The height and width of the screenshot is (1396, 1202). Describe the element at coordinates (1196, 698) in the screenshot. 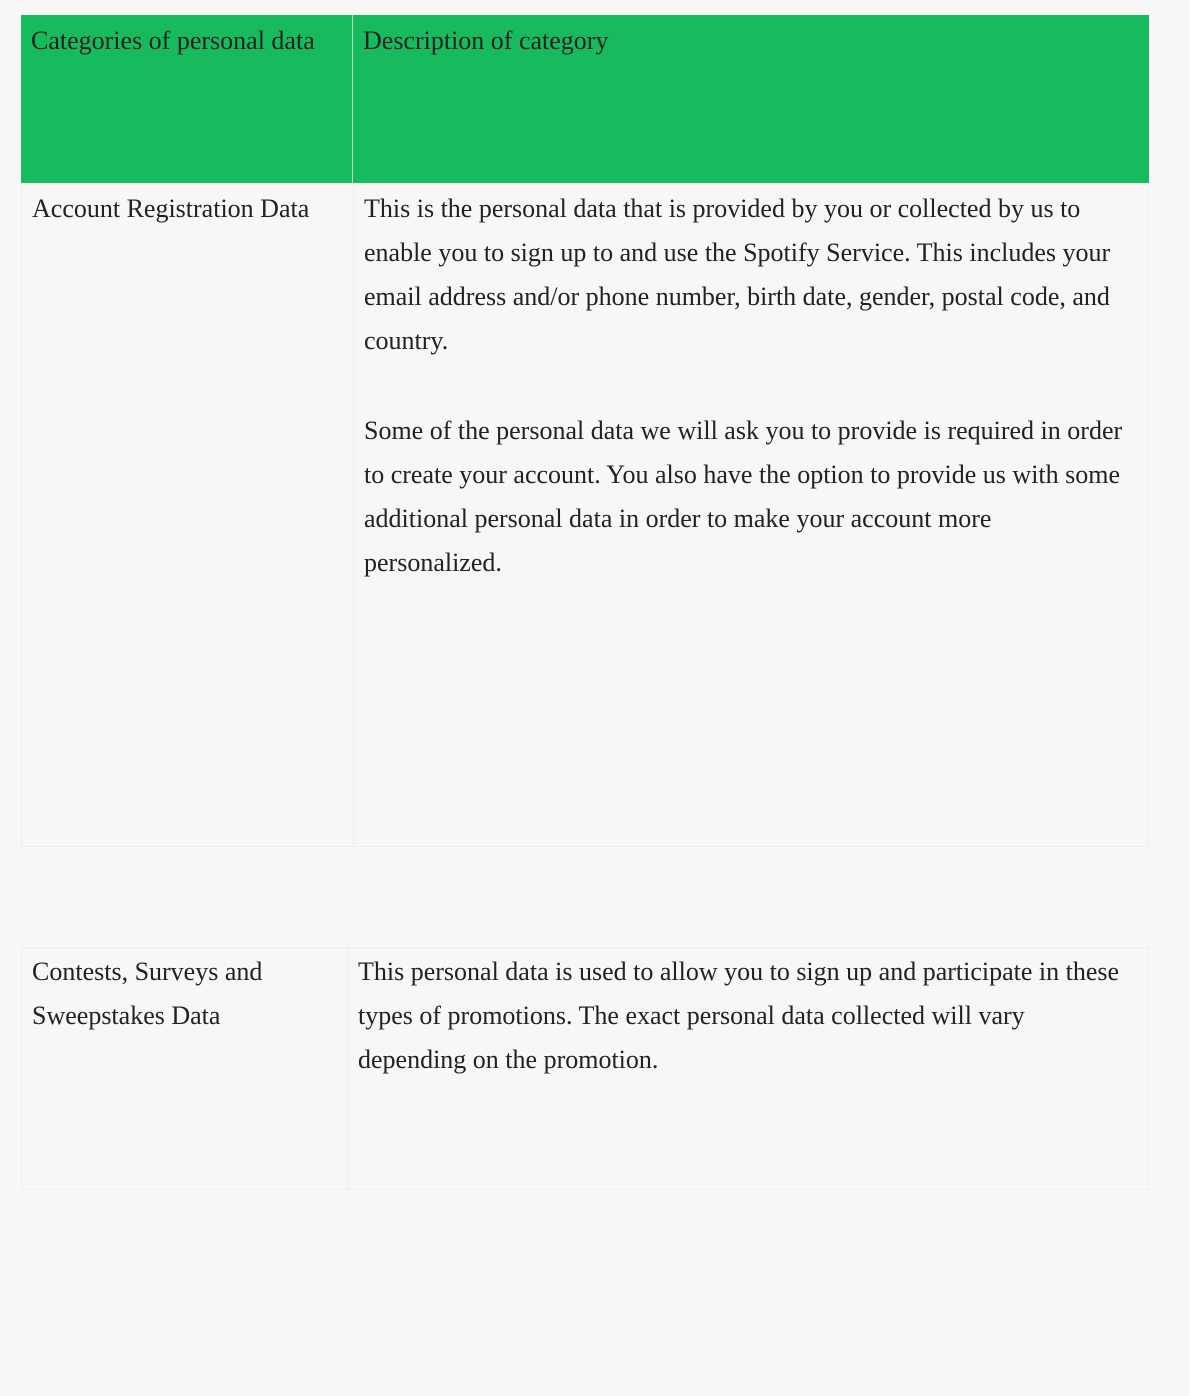

I see `page-right-margin` at that location.